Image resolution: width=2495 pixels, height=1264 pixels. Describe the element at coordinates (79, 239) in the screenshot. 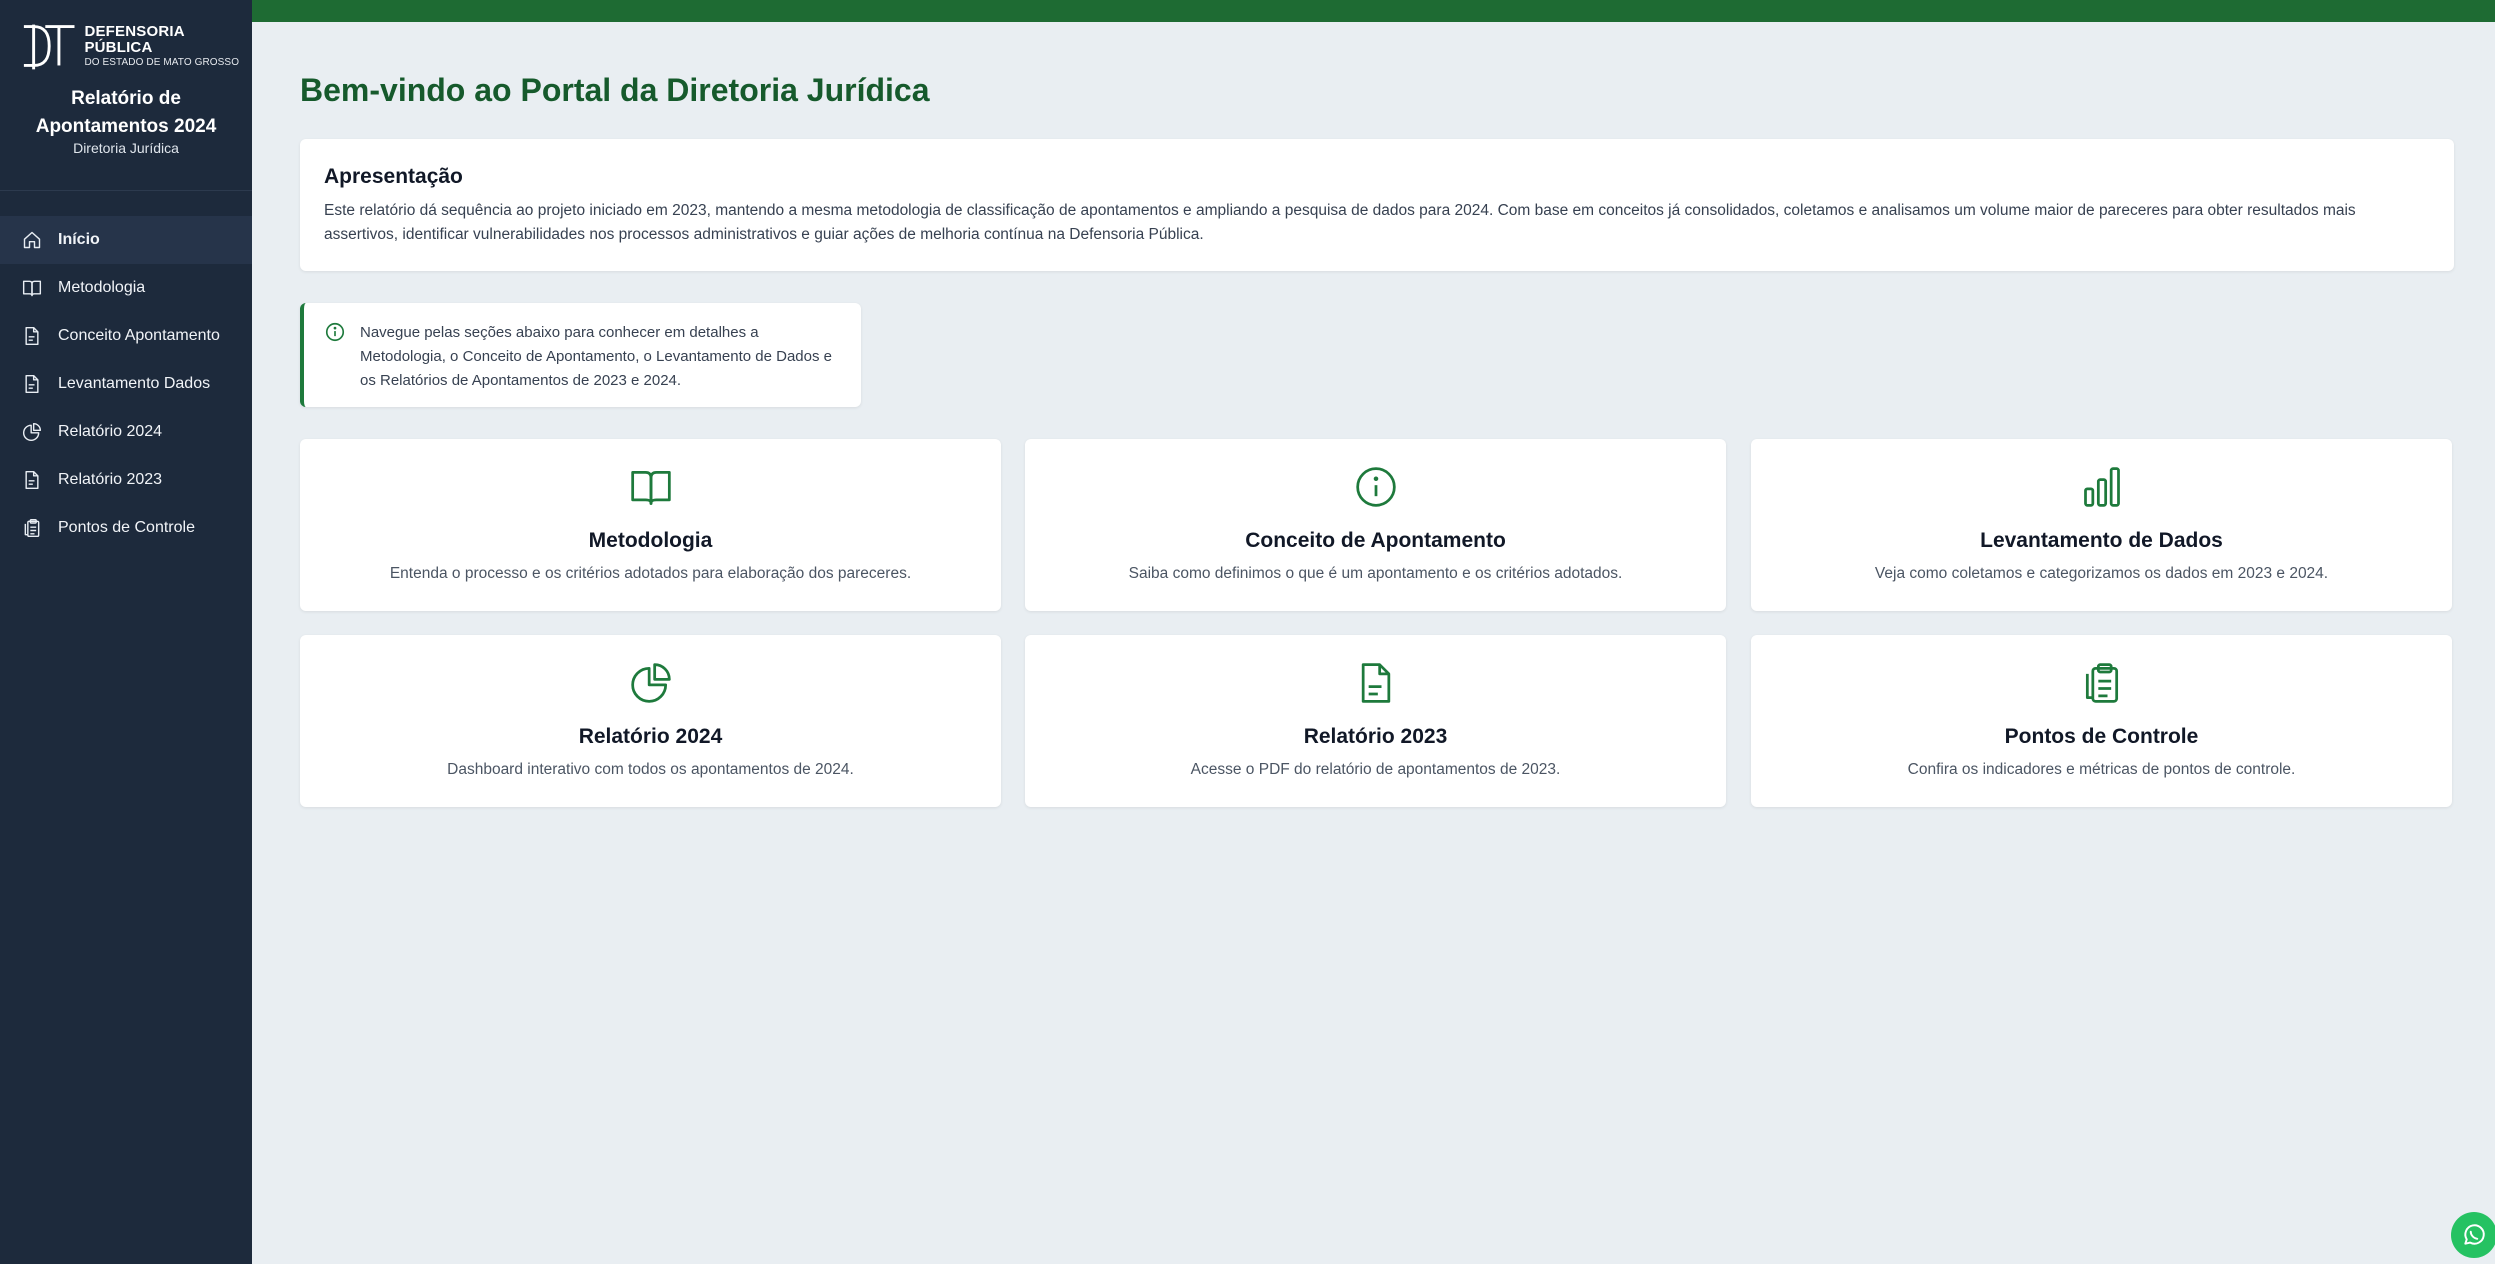

I see `sidebar-item-label: Início` at that location.